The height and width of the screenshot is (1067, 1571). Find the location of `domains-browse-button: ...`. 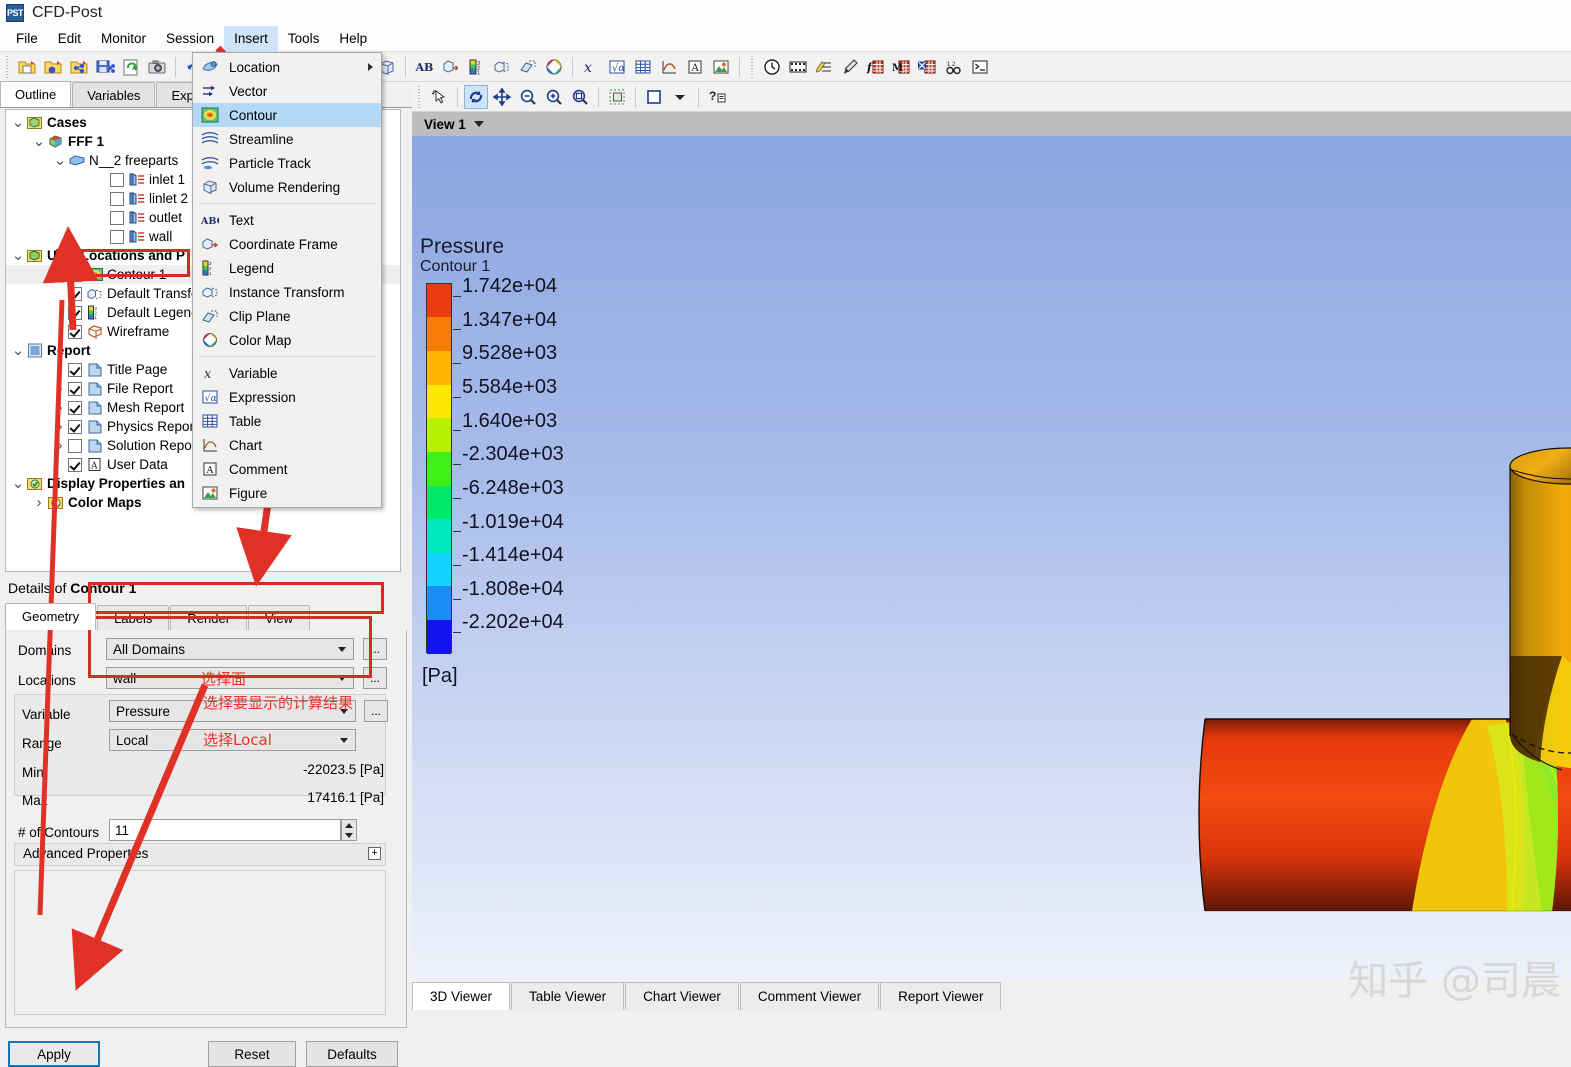

domains-browse-button: ... is located at coordinates (375, 649).